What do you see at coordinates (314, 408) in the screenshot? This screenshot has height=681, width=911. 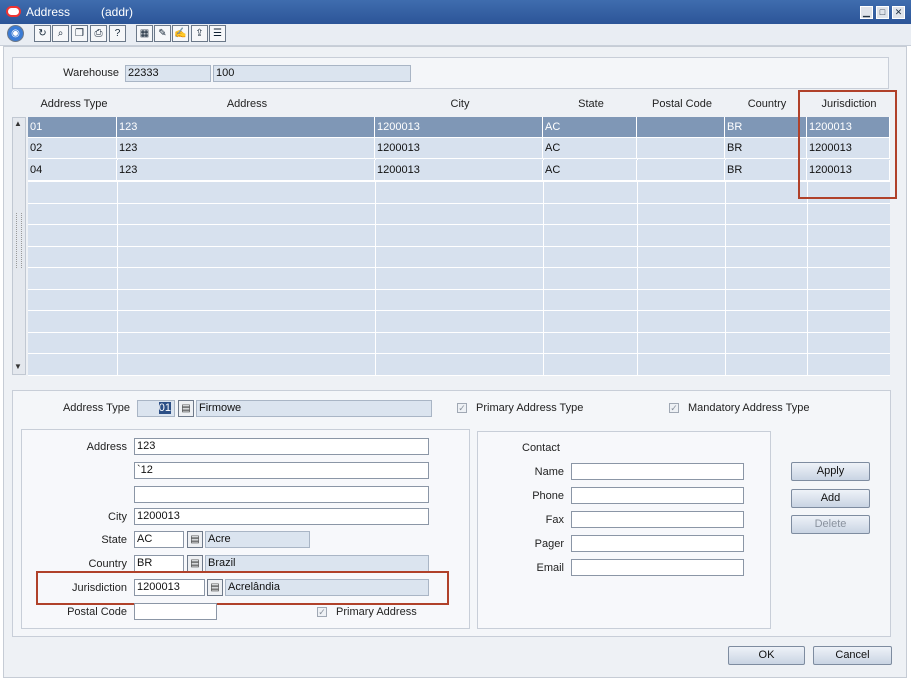 I see `address-type-desc-field: Firmowe` at bounding box center [314, 408].